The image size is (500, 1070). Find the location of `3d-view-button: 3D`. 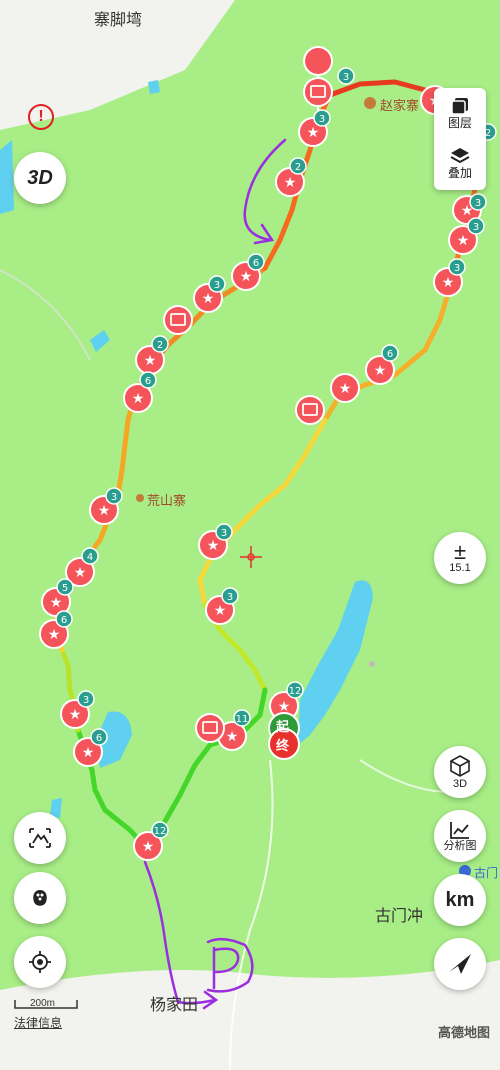

3d-view-button: 3D is located at coordinates (460, 772).